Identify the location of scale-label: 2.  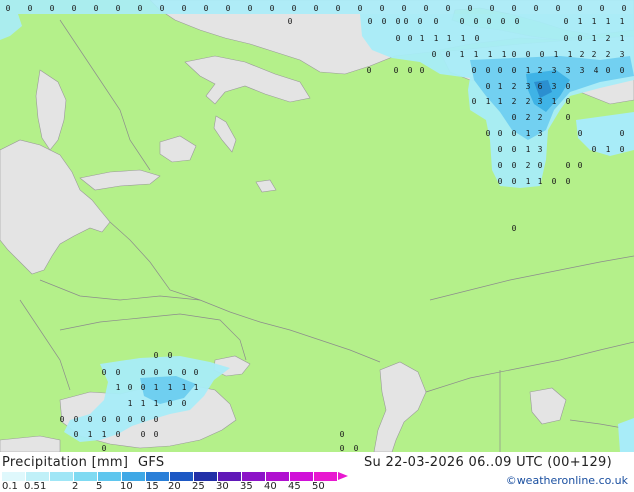
(75, 486).